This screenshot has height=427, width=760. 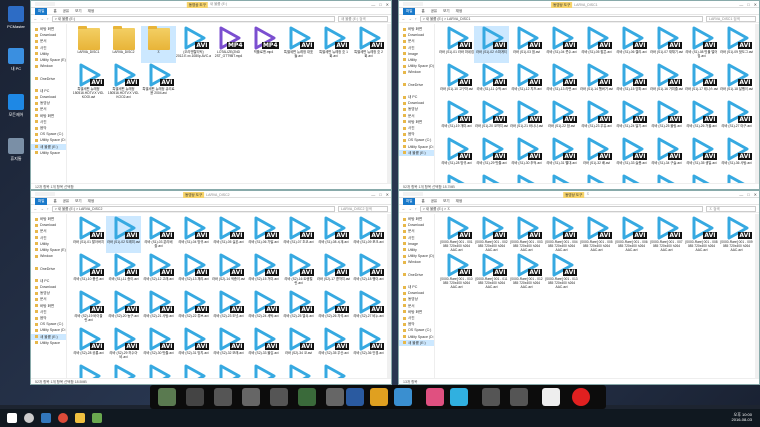 I want to click on file-item: AVI 라바 (S2)-35 우산.avi, so click(x=333, y=345).